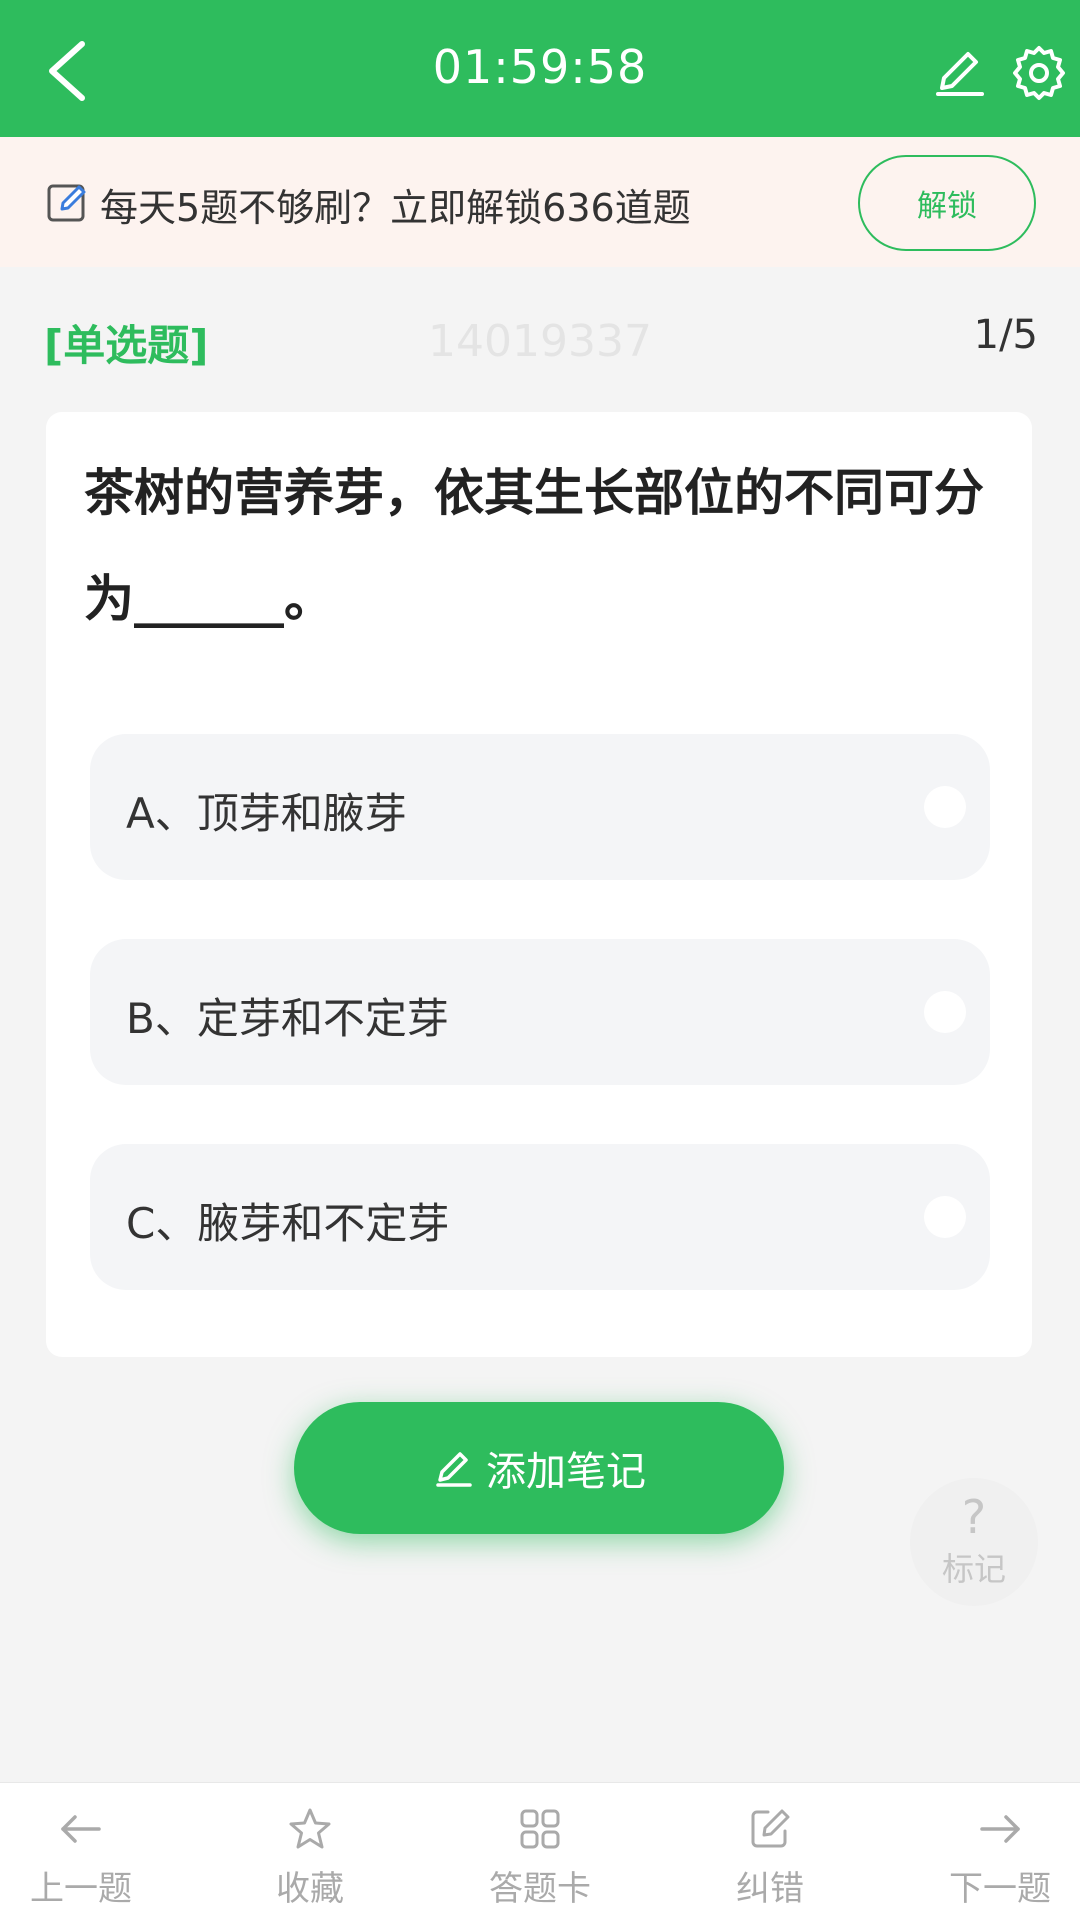 Image resolution: width=1080 pixels, height=1920 pixels. What do you see at coordinates (81, 1829) in the screenshot?
I see `arrow-left-icon` at bounding box center [81, 1829].